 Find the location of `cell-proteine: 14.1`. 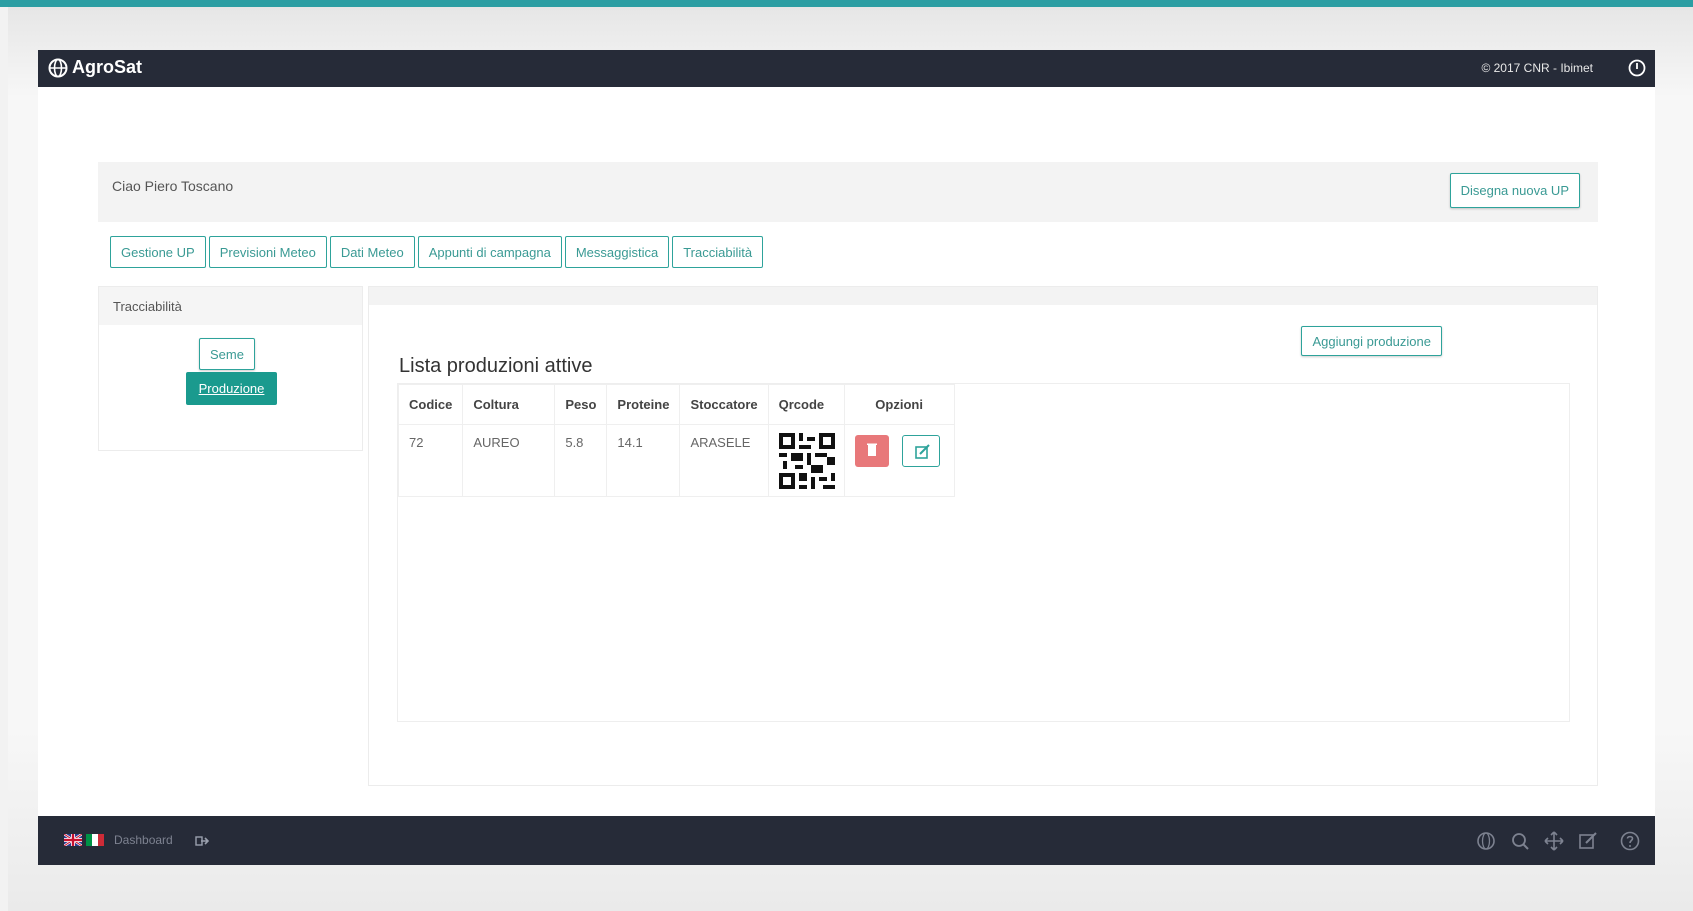

cell-proteine: 14.1 is located at coordinates (643, 460).